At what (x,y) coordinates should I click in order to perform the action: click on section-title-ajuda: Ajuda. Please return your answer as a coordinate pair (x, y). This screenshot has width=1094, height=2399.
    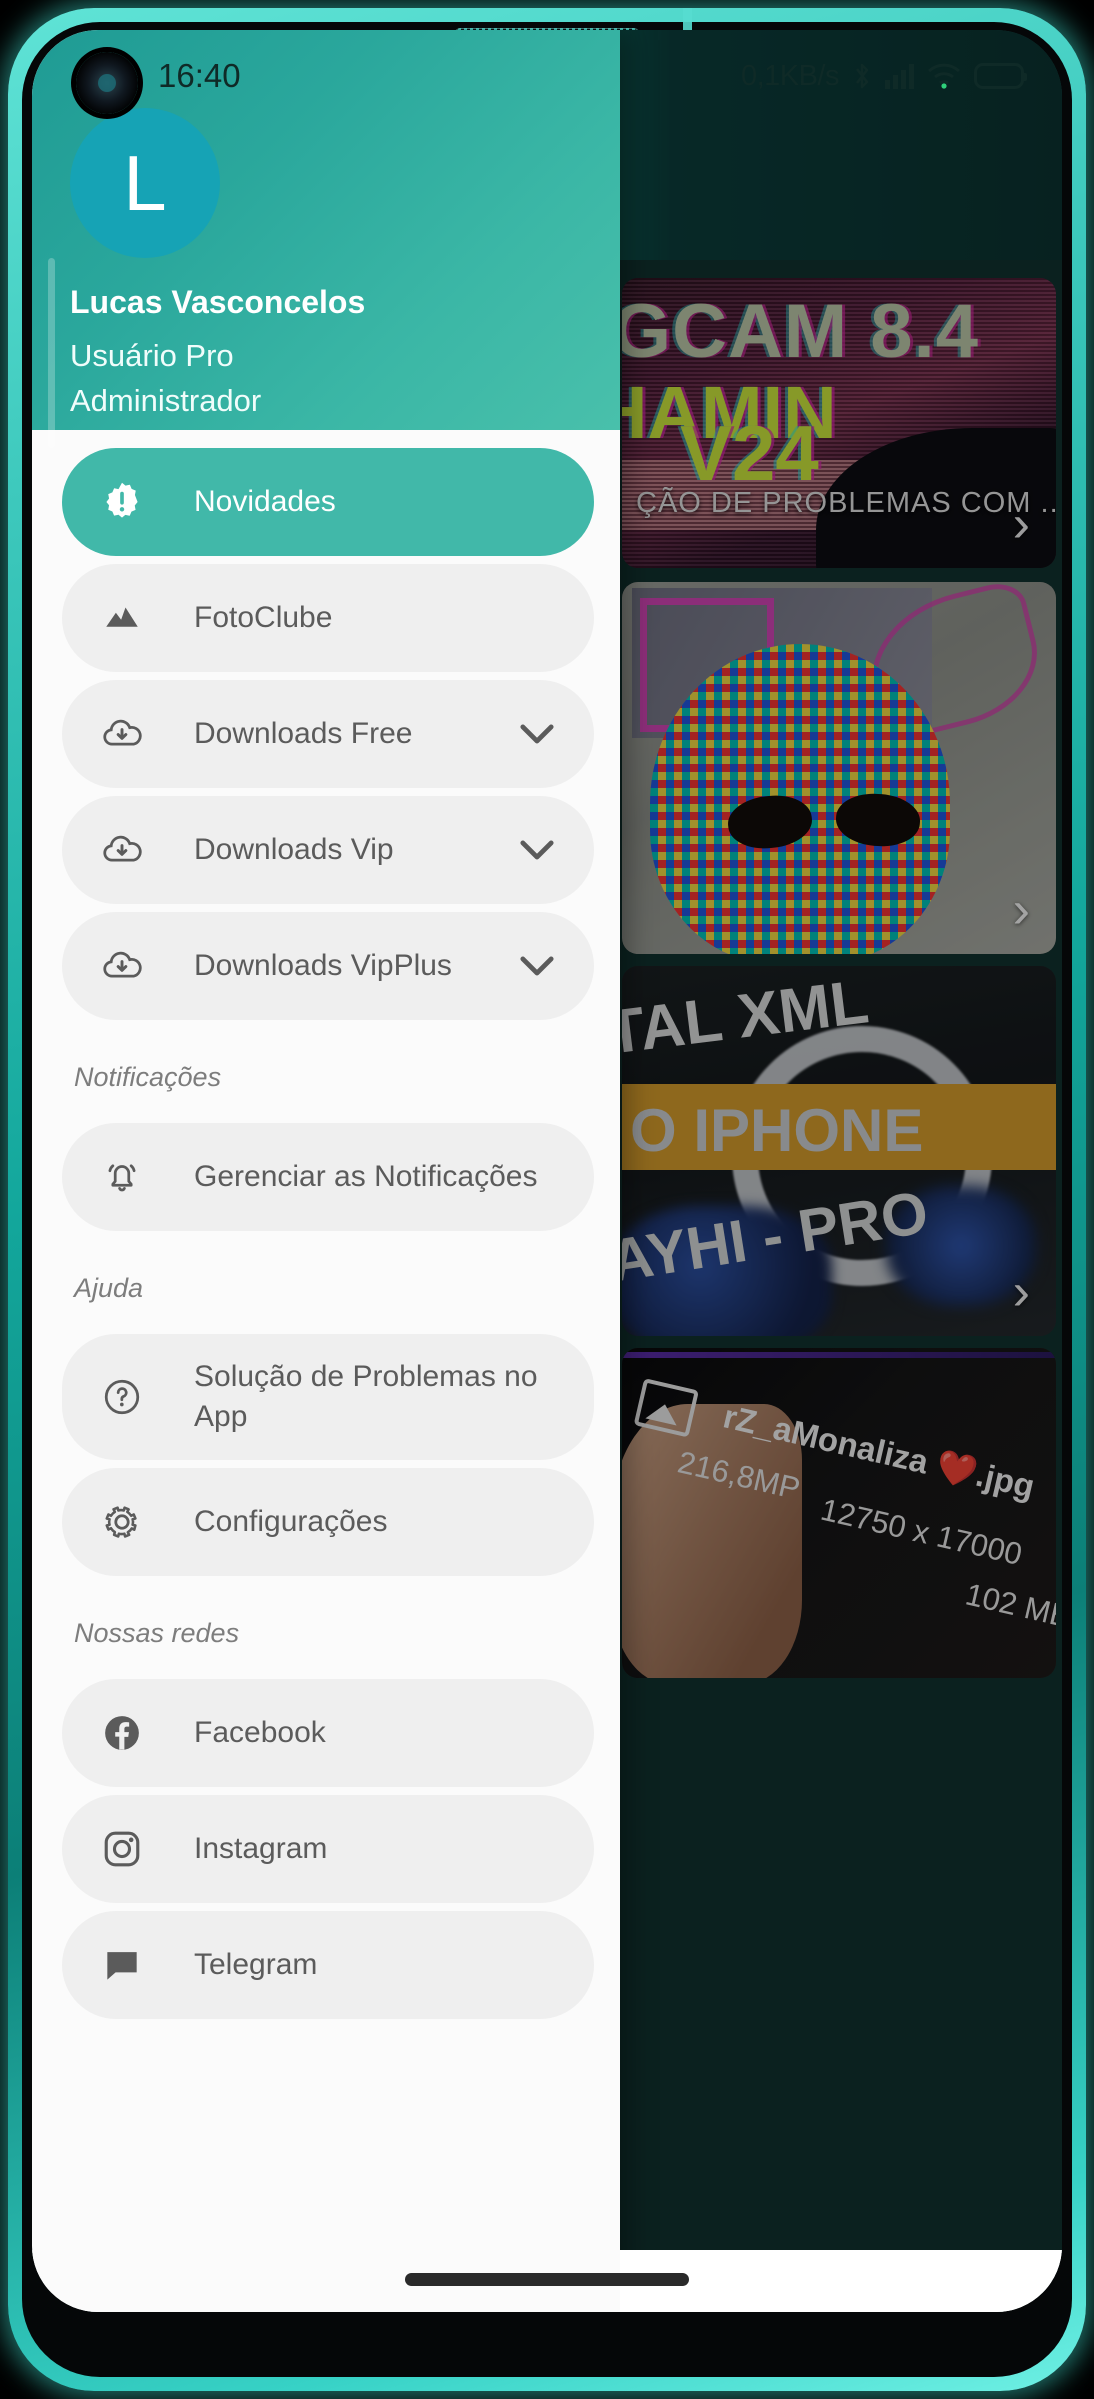
    Looking at the image, I should click on (109, 1288).